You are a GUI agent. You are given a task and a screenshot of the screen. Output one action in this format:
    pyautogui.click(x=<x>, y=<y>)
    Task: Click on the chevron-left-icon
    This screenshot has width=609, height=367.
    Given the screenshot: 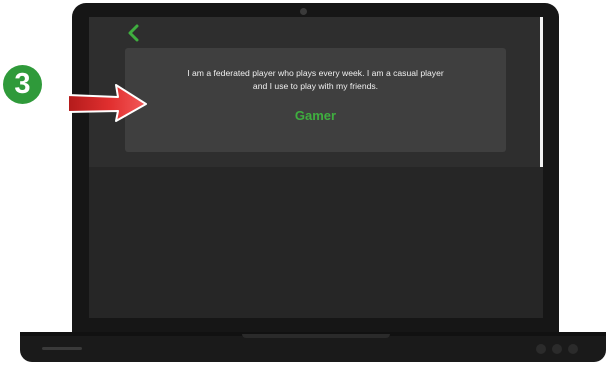 What is the action you would take?
    pyautogui.click(x=133, y=33)
    